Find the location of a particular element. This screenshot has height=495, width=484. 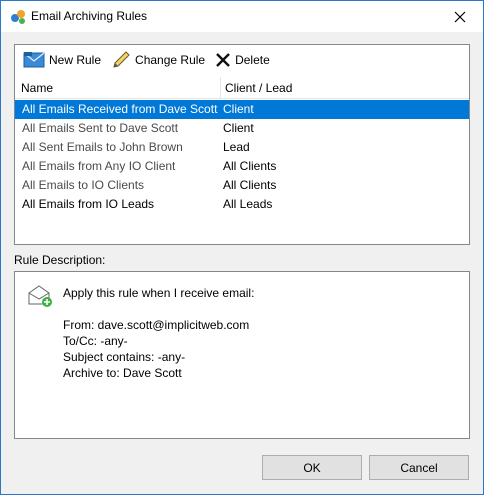

change-rule-button: Change Rule is located at coordinates (158, 60).